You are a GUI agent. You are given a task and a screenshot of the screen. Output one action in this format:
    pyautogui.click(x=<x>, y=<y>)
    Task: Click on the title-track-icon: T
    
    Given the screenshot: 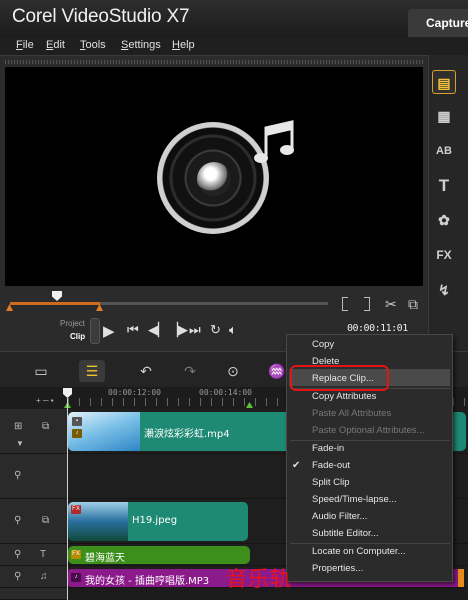 What is the action you would take?
    pyautogui.click(x=43, y=554)
    